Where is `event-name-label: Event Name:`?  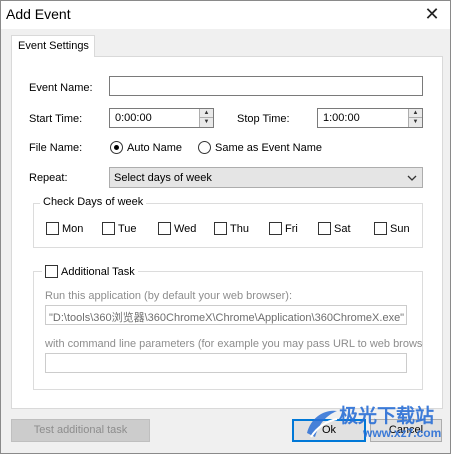 event-name-label: Event Name: is located at coordinates (61, 88).